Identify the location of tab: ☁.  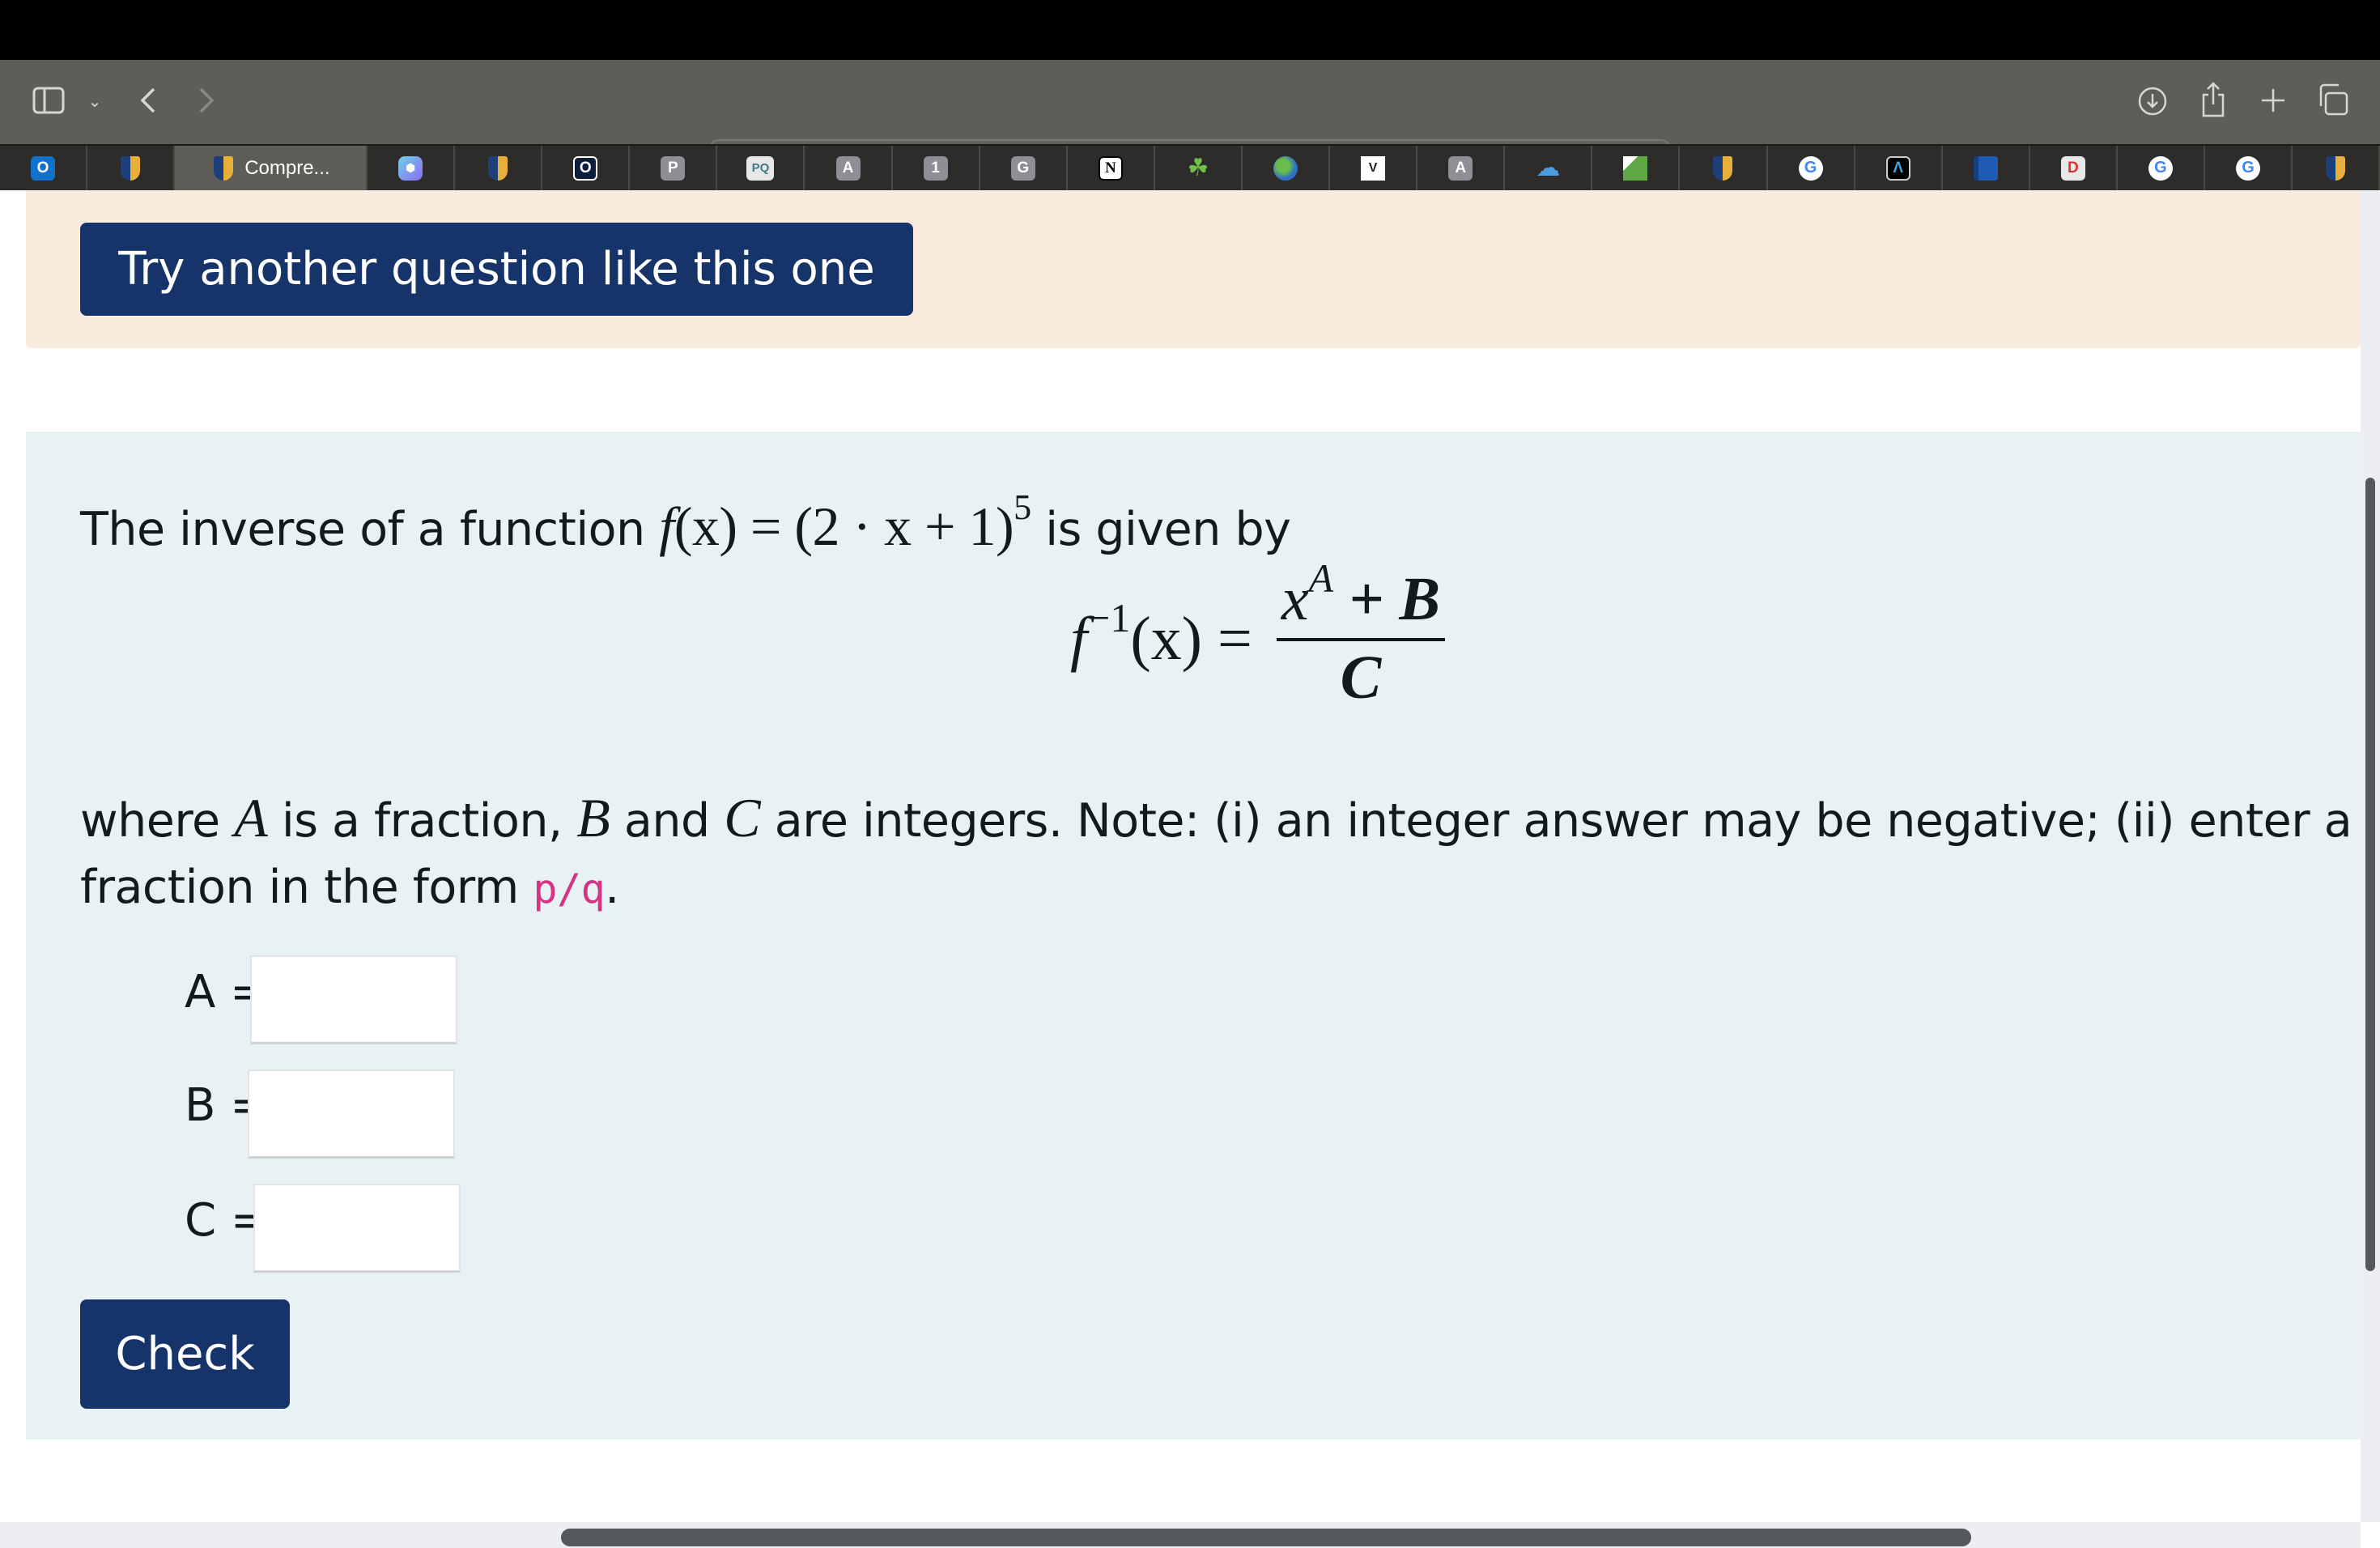
(1549, 168).